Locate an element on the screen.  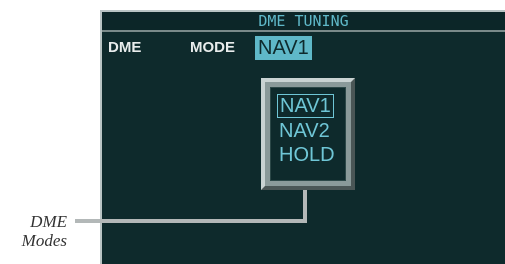
dme-mode-popup: NAV1 NAV2 HOLD is located at coordinates (308, 134).